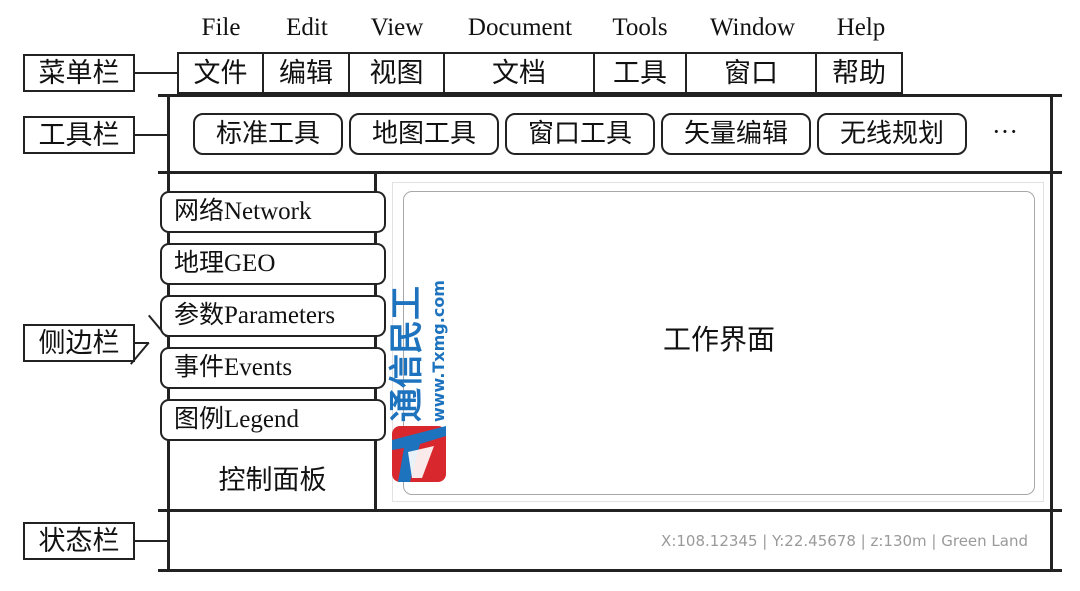 This screenshot has height=591, width=1080. Describe the element at coordinates (397, 28) in the screenshot. I see `menu-en-view: View` at that location.